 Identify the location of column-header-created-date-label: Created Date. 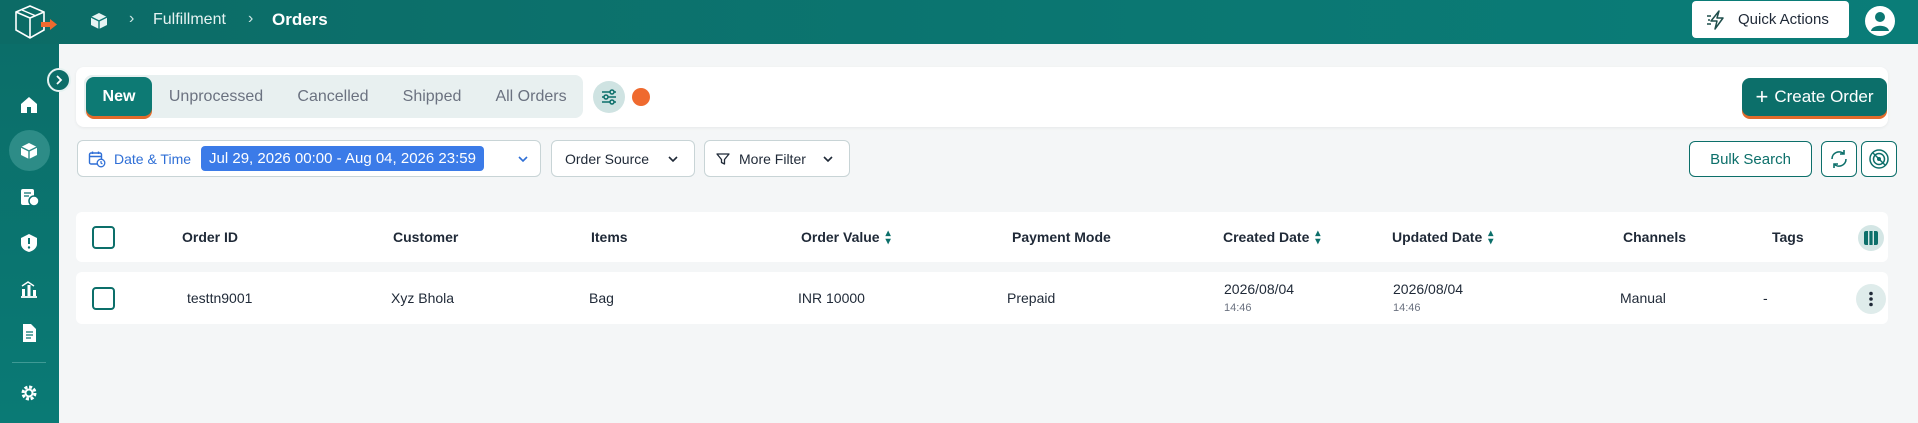
(1266, 237).